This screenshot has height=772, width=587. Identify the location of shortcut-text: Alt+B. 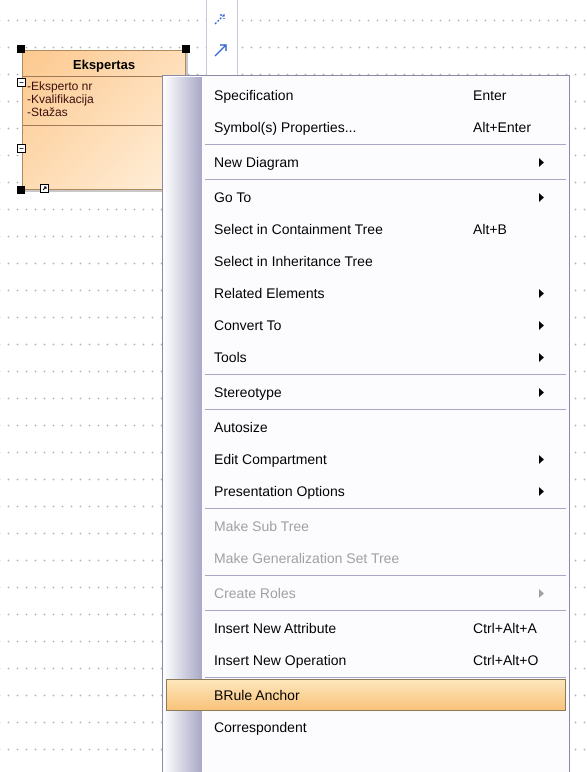
(490, 229).